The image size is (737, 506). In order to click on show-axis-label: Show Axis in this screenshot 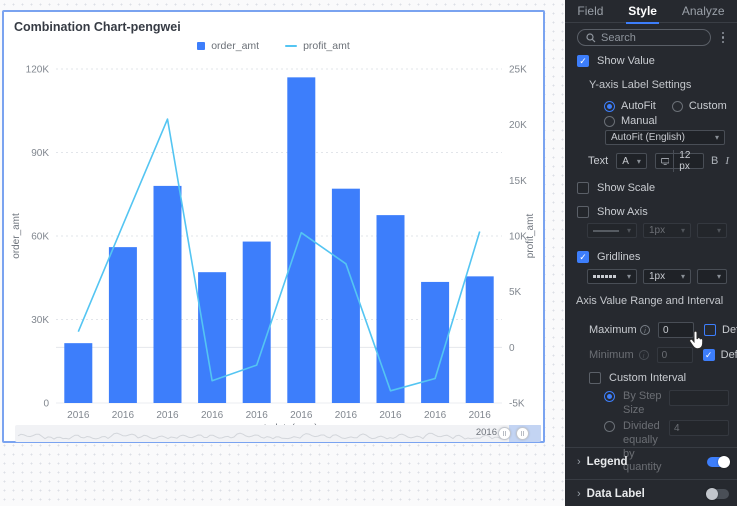, I will do `click(622, 212)`.